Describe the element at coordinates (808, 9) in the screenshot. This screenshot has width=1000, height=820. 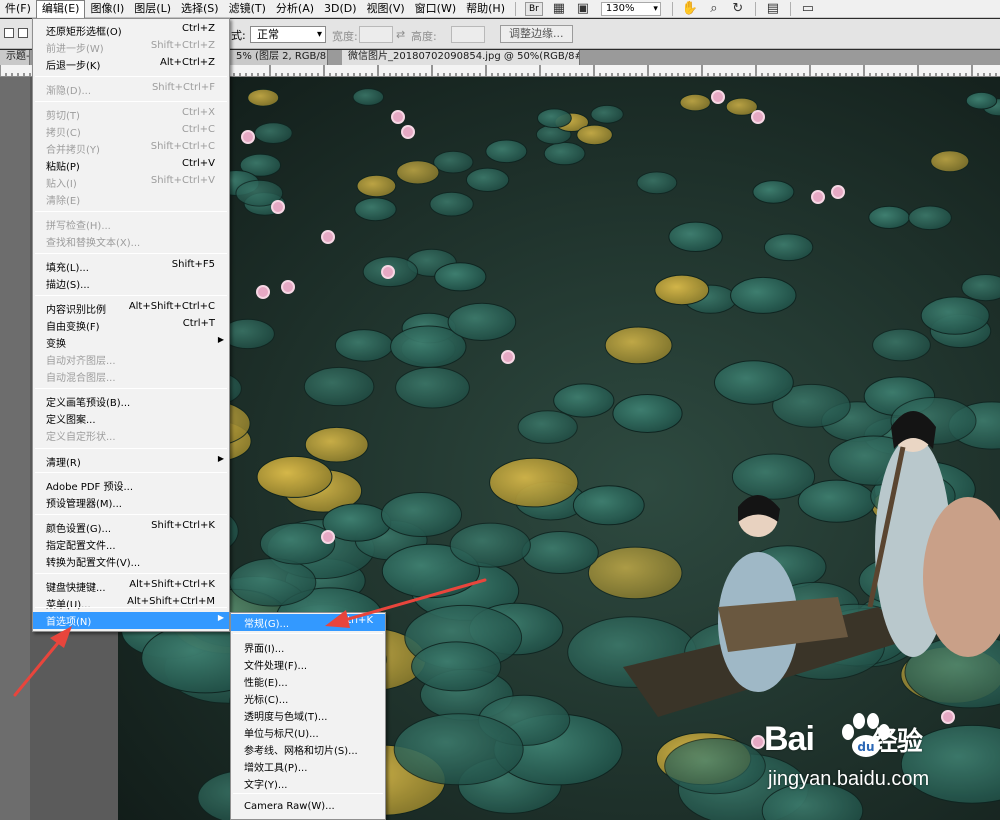
I see `screen-mode-icon: ▭` at that location.